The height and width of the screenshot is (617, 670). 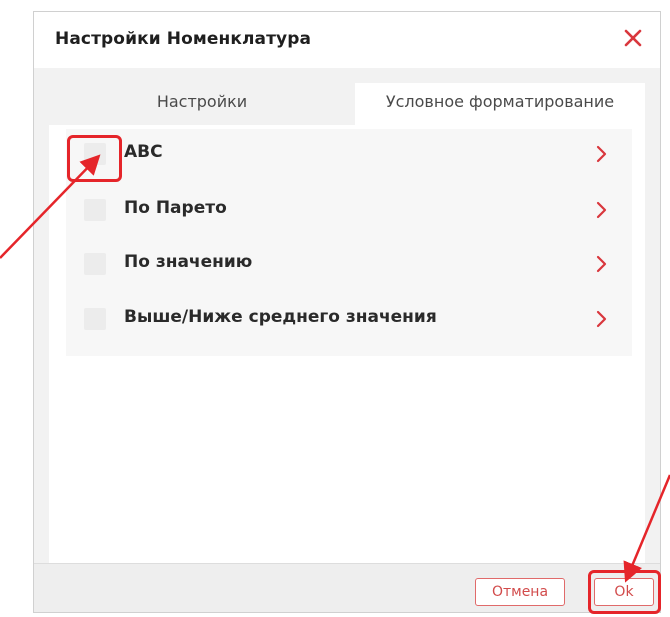 What do you see at coordinates (95, 319) in the screenshot?
I see `above-below-average-checkbox` at bounding box center [95, 319].